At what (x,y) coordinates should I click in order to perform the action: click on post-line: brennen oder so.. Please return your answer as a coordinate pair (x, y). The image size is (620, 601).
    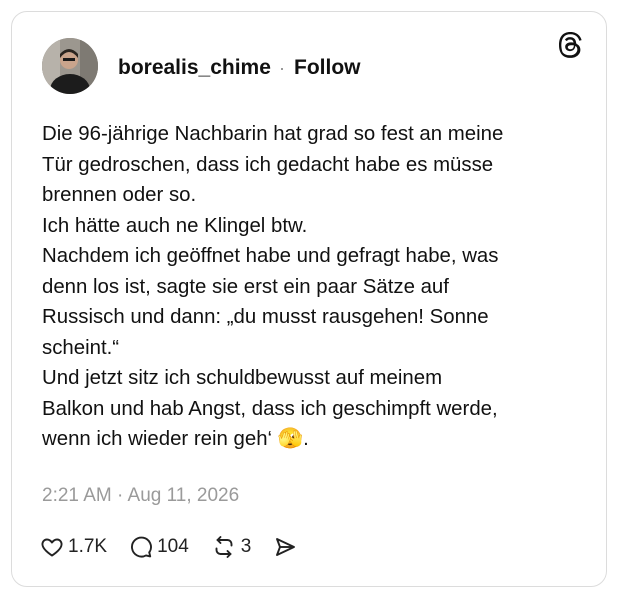
    Looking at the image, I should click on (119, 195).